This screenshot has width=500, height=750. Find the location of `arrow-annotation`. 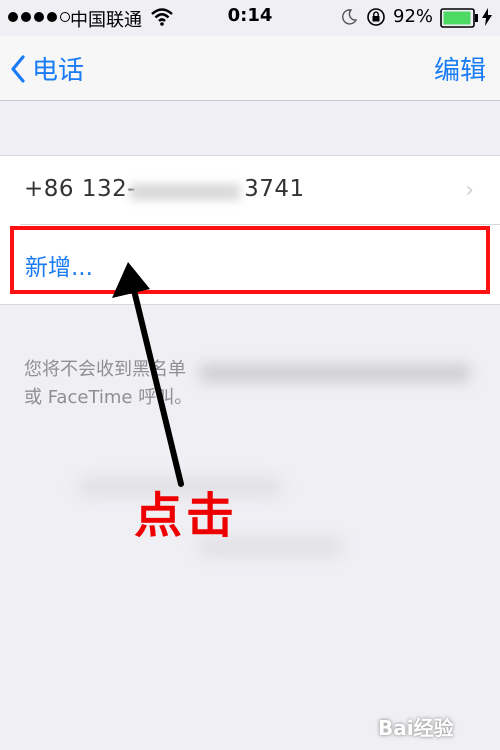

arrow-annotation is located at coordinates (148, 374).